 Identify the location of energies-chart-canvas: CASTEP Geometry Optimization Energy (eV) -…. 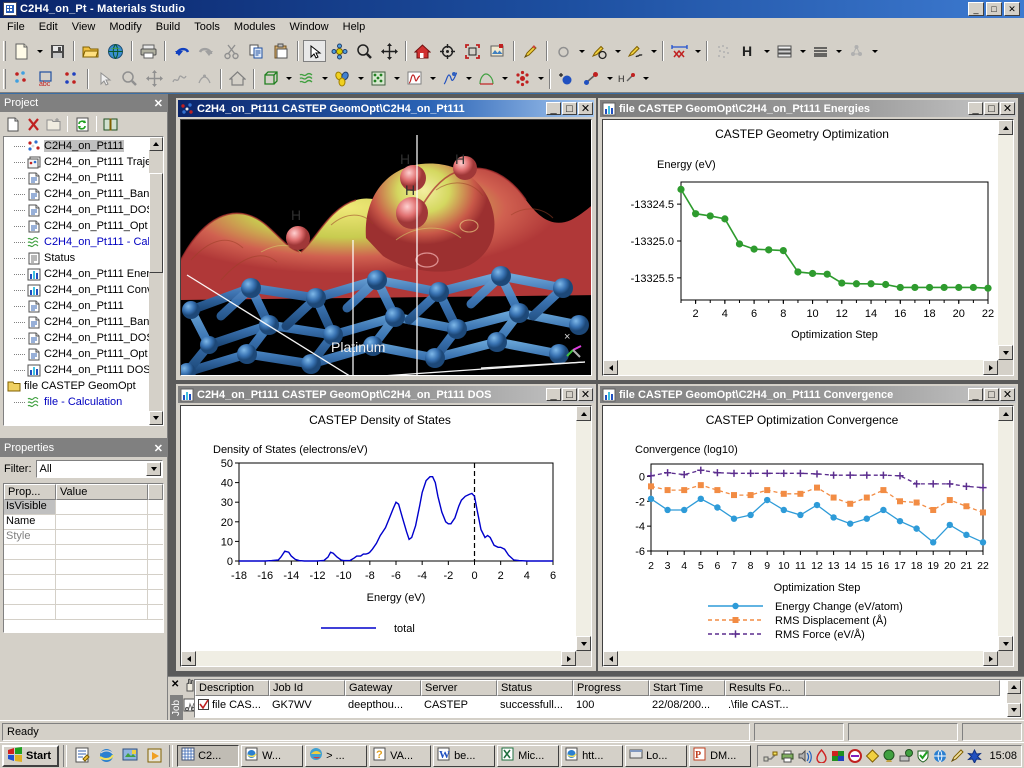
(800, 240).